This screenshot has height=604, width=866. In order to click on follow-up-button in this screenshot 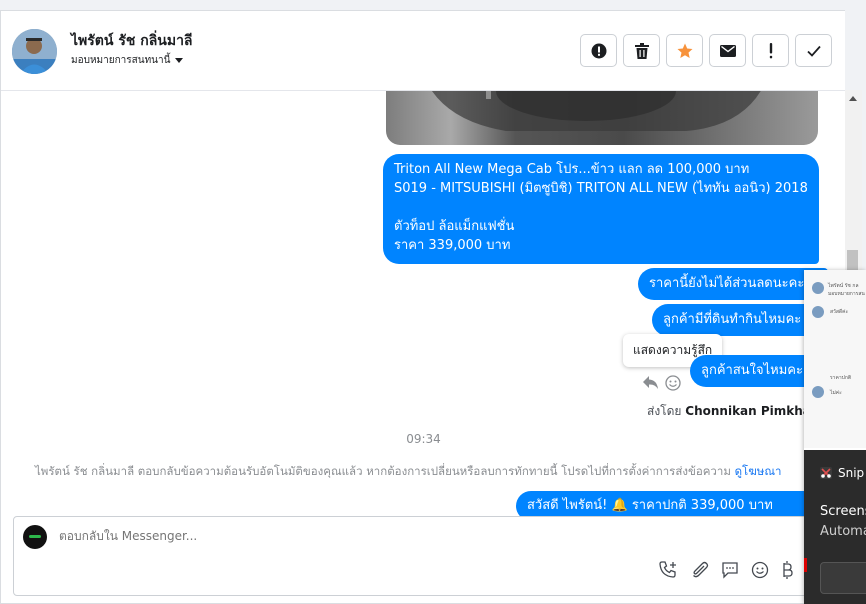, I will do `click(770, 50)`.